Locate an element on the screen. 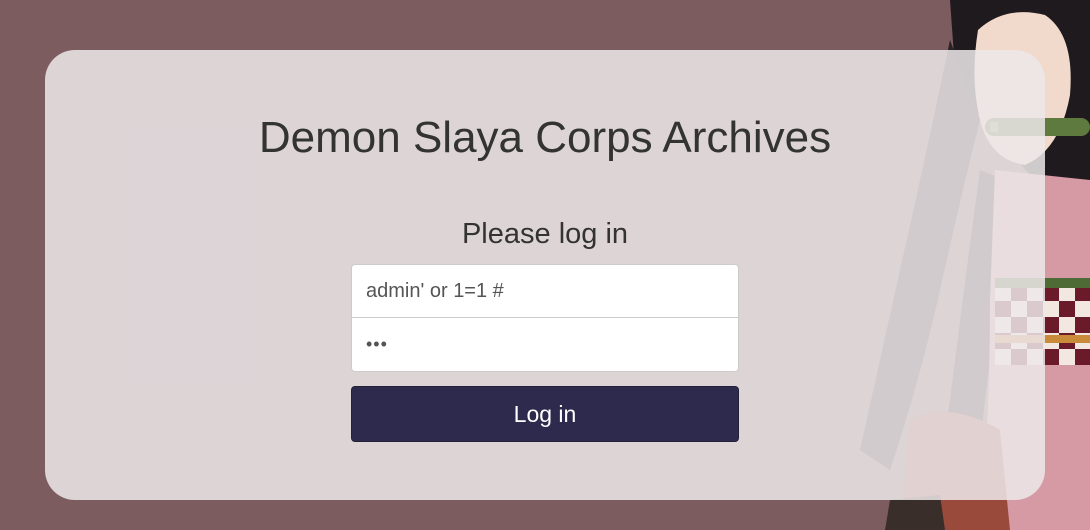 The height and width of the screenshot is (530, 1090). login-prompt: Please log in is located at coordinates (545, 234).